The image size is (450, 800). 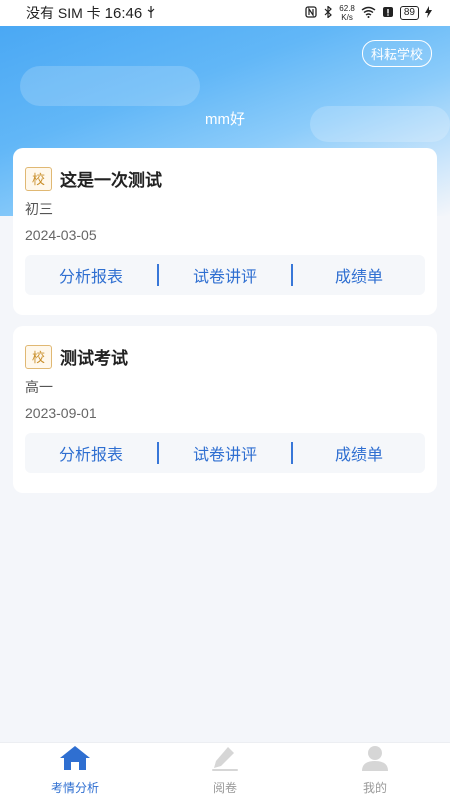 I want to click on tab-profile: 我的, so click(x=375, y=771).